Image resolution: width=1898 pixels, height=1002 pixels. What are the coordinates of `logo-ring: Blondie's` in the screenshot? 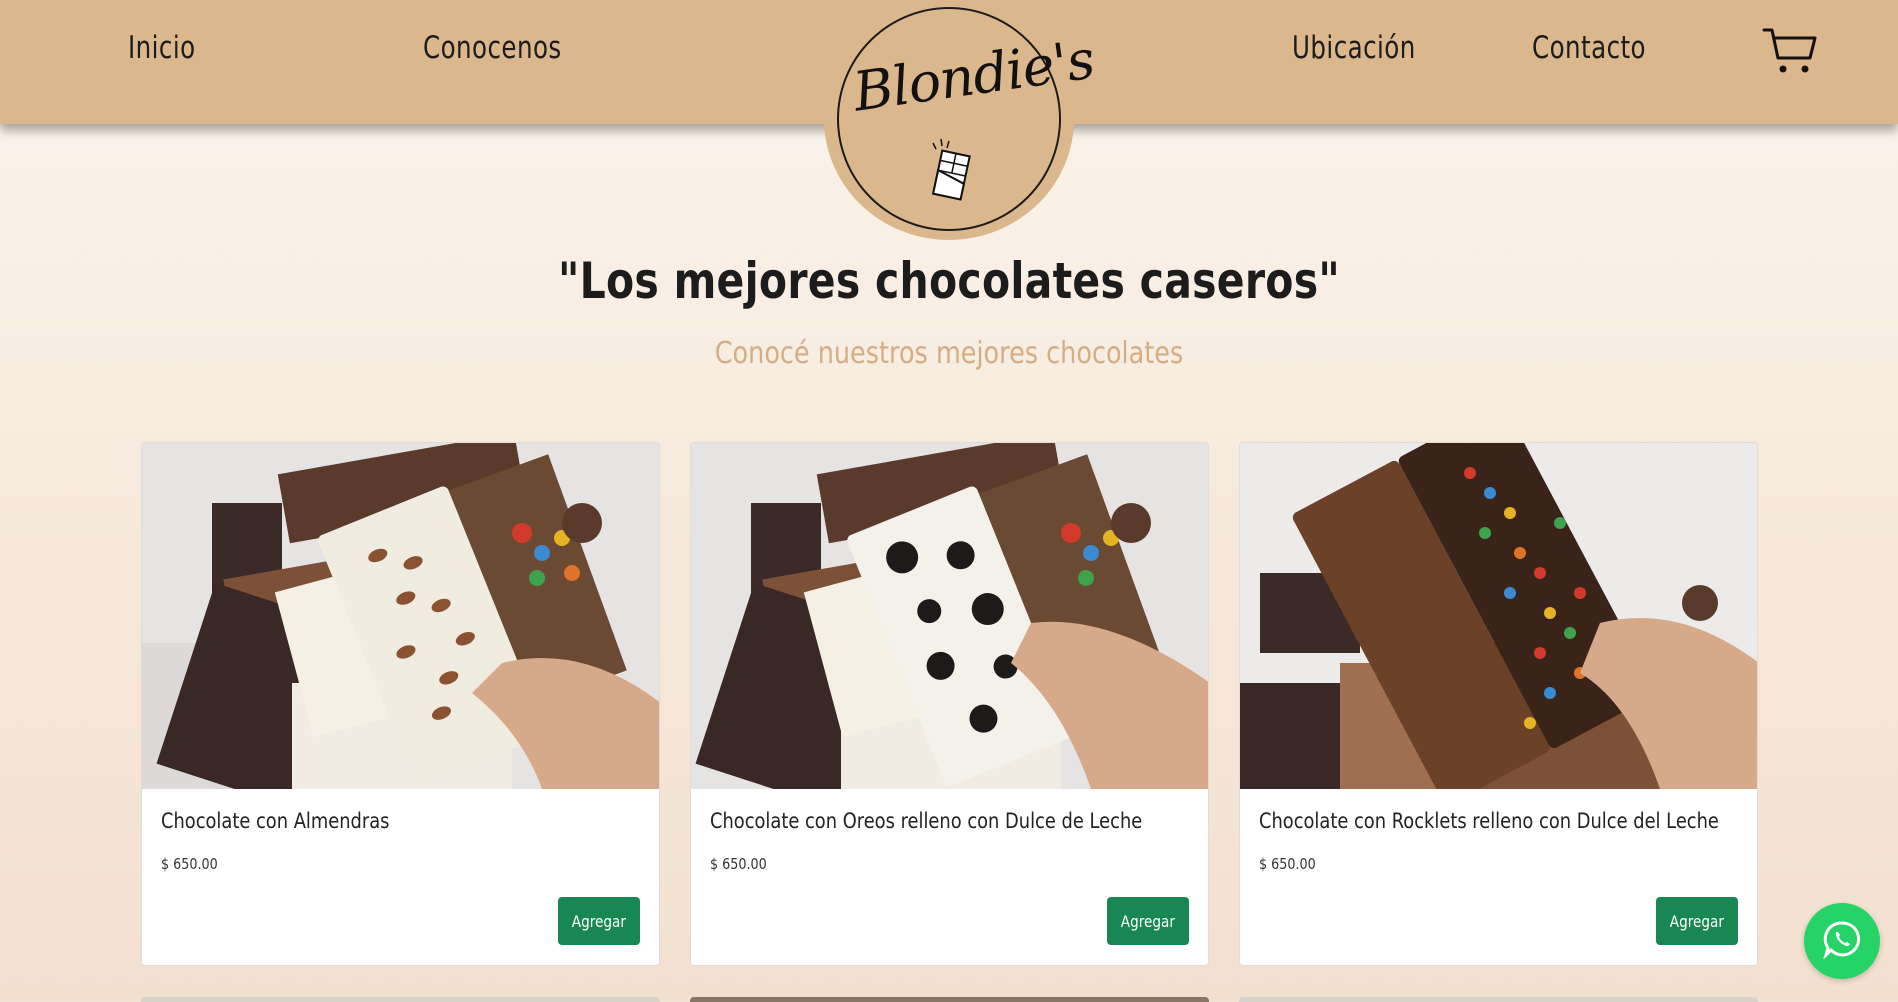 It's located at (967, 119).